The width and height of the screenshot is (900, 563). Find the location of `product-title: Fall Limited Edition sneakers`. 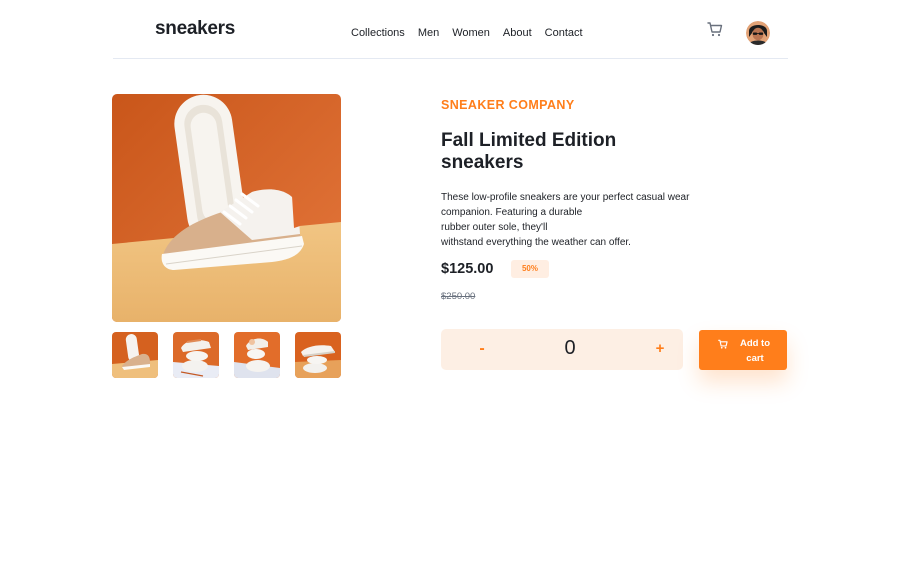

product-title: Fall Limited Edition sneakers is located at coordinates (529, 151).